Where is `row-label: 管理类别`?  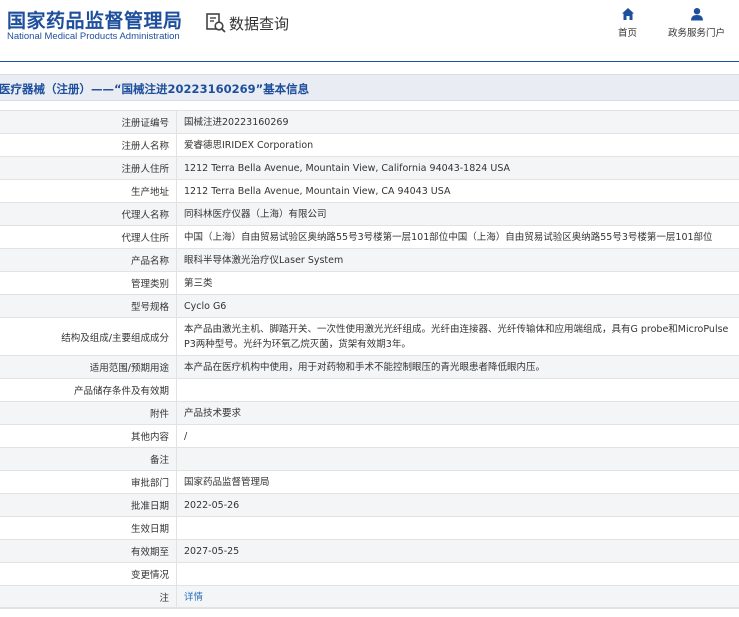 row-label: 管理类别 is located at coordinates (88, 283).